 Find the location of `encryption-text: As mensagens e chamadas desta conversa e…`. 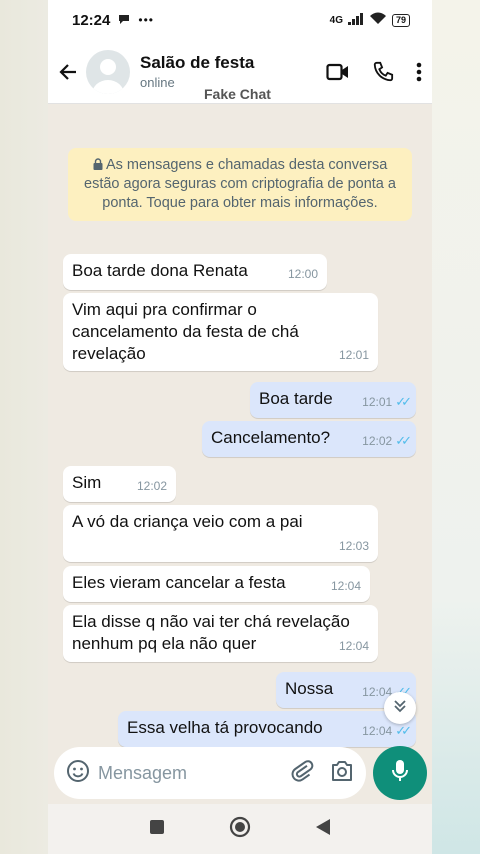

encryption-text: As mensagens e chamadas desta conversa e… is located at coordinates (240, 184).